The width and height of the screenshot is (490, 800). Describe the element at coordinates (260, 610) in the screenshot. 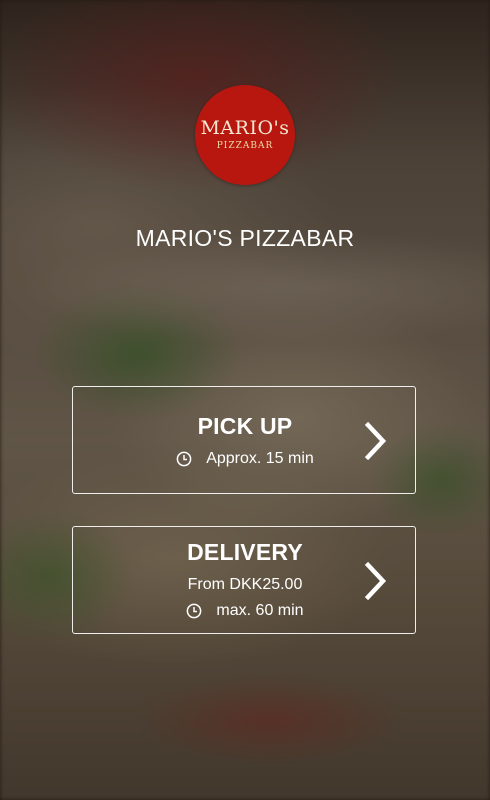

I see `delivery-time: max. 60 min` at that location.